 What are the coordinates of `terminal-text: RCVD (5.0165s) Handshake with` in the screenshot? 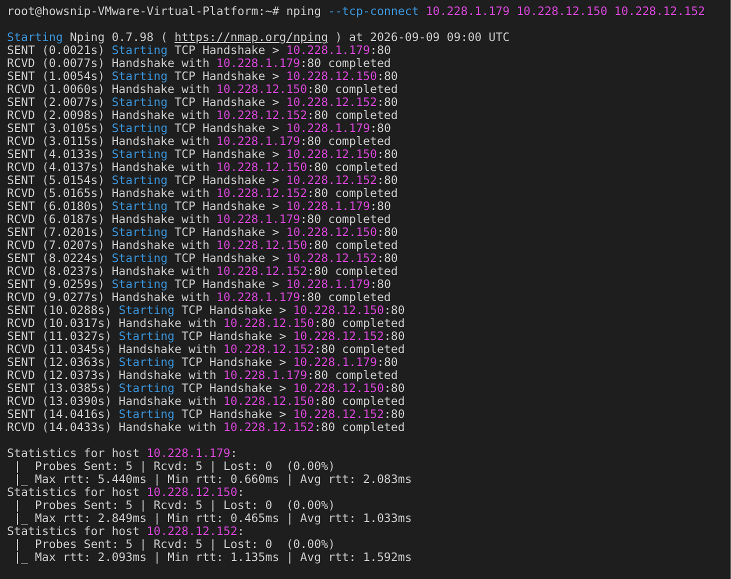 It's located at (108, 193).